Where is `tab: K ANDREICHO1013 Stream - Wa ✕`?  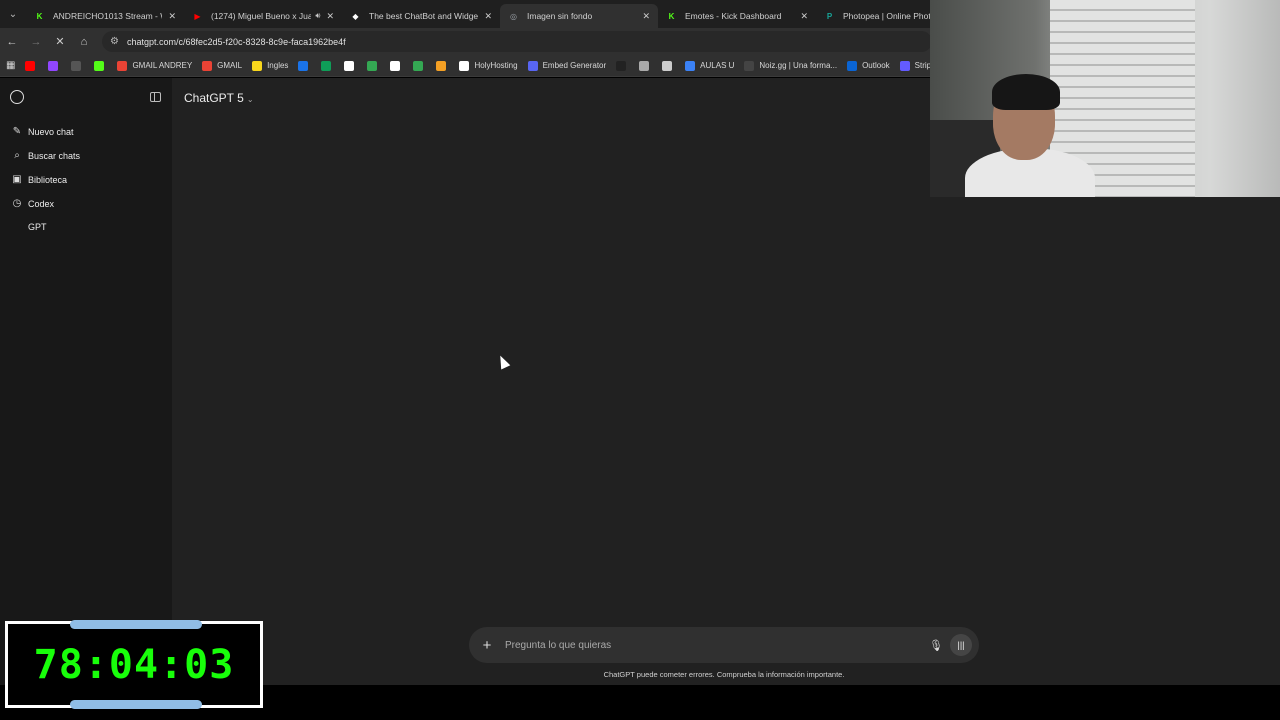 tab: K ANDREICHO1013 Stream - Wa ✕ is located at coordinates (105, 16).